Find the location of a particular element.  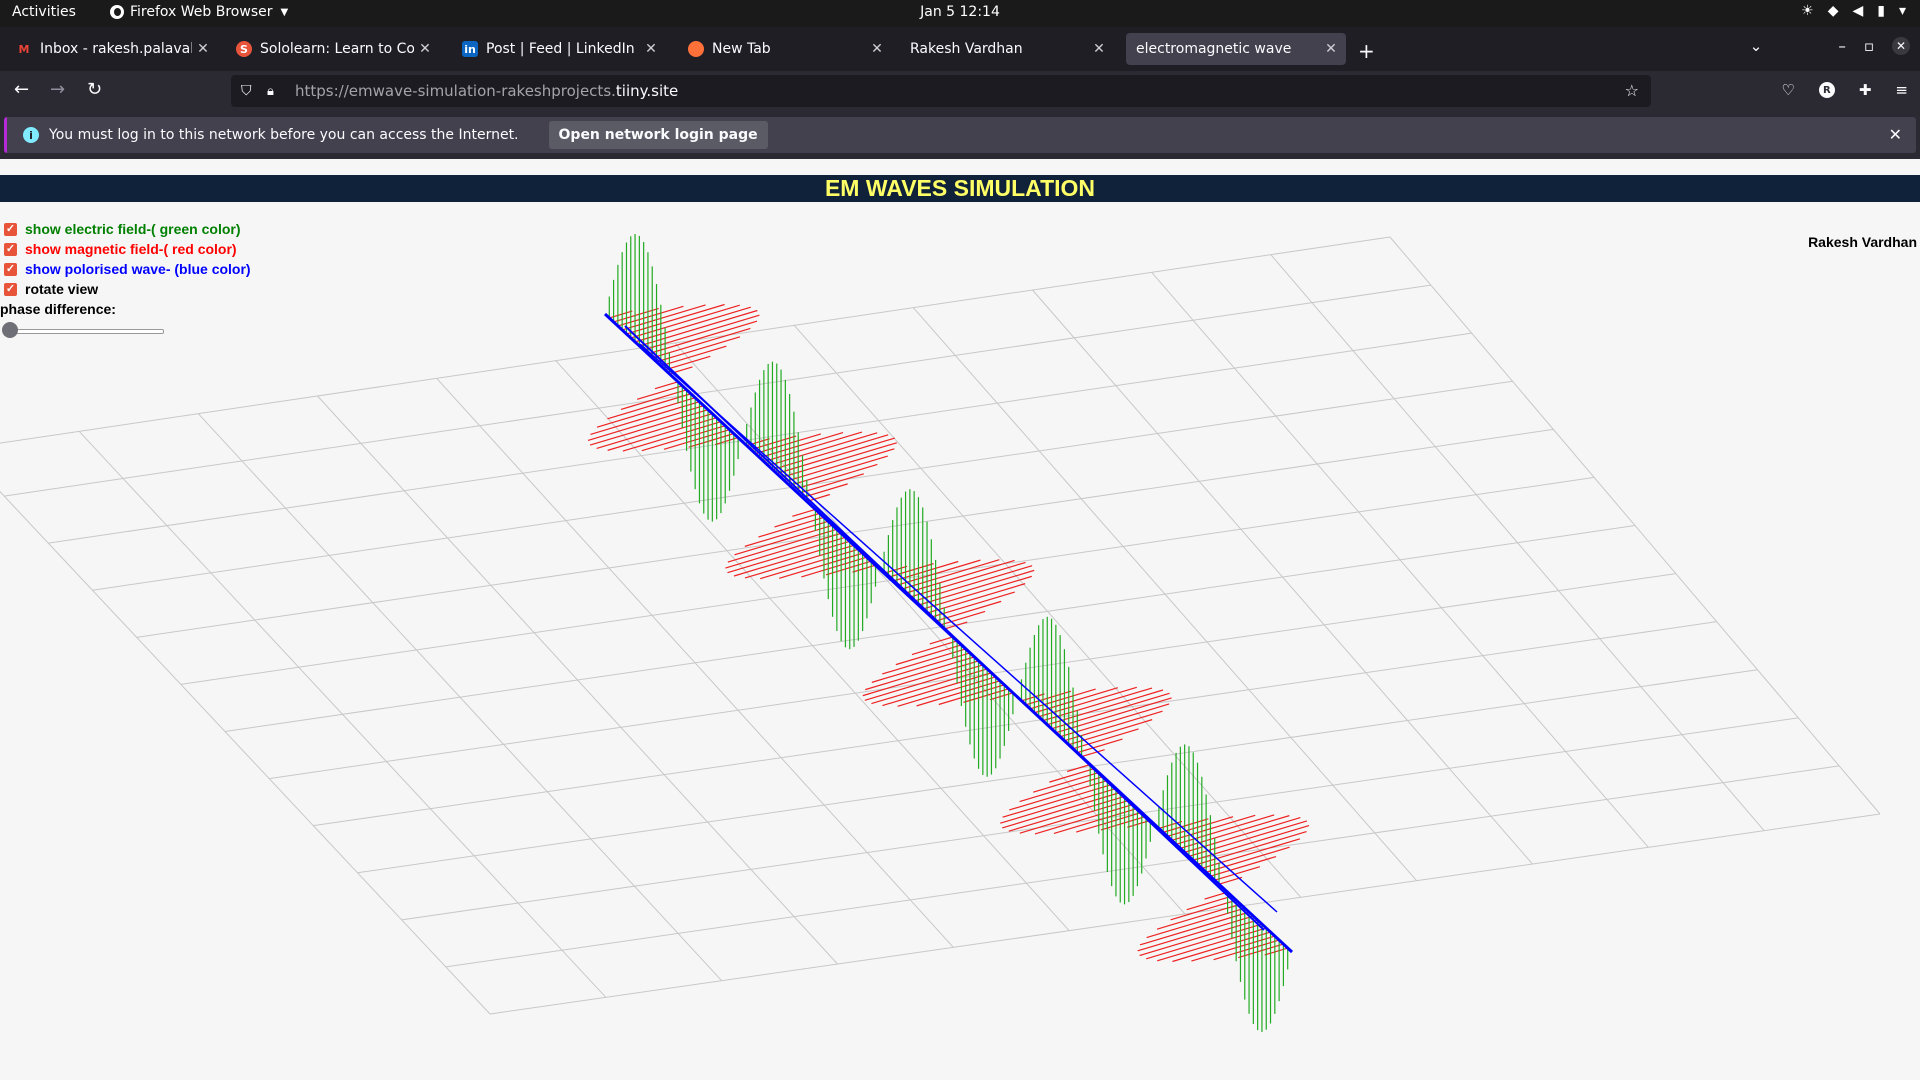

url-domain: tiiny.site is located at coordinates (647, 91).